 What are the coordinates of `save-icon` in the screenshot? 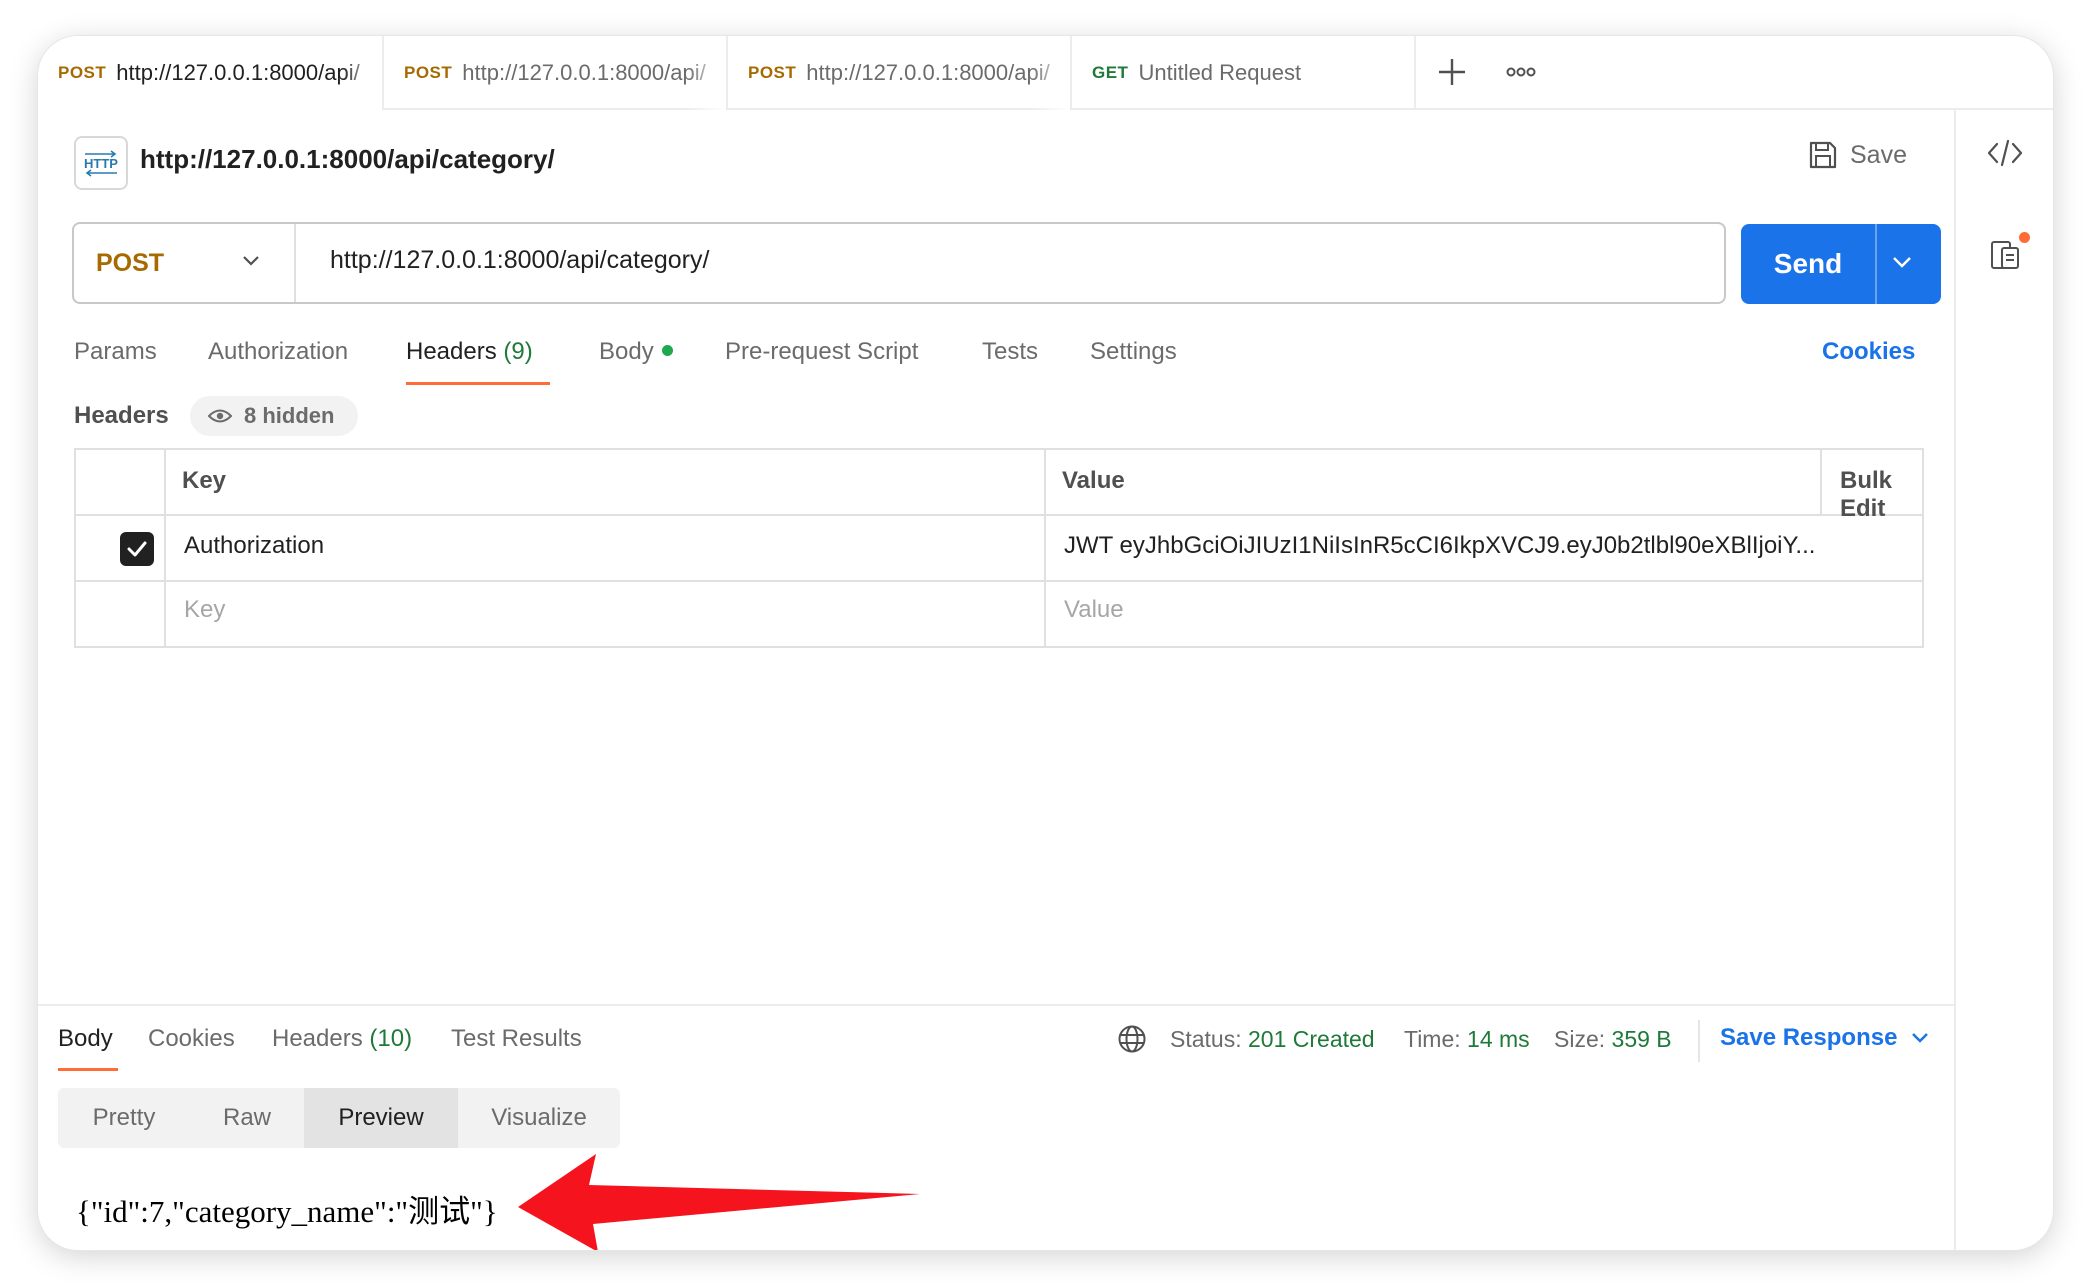 It's located at (1823, 155).